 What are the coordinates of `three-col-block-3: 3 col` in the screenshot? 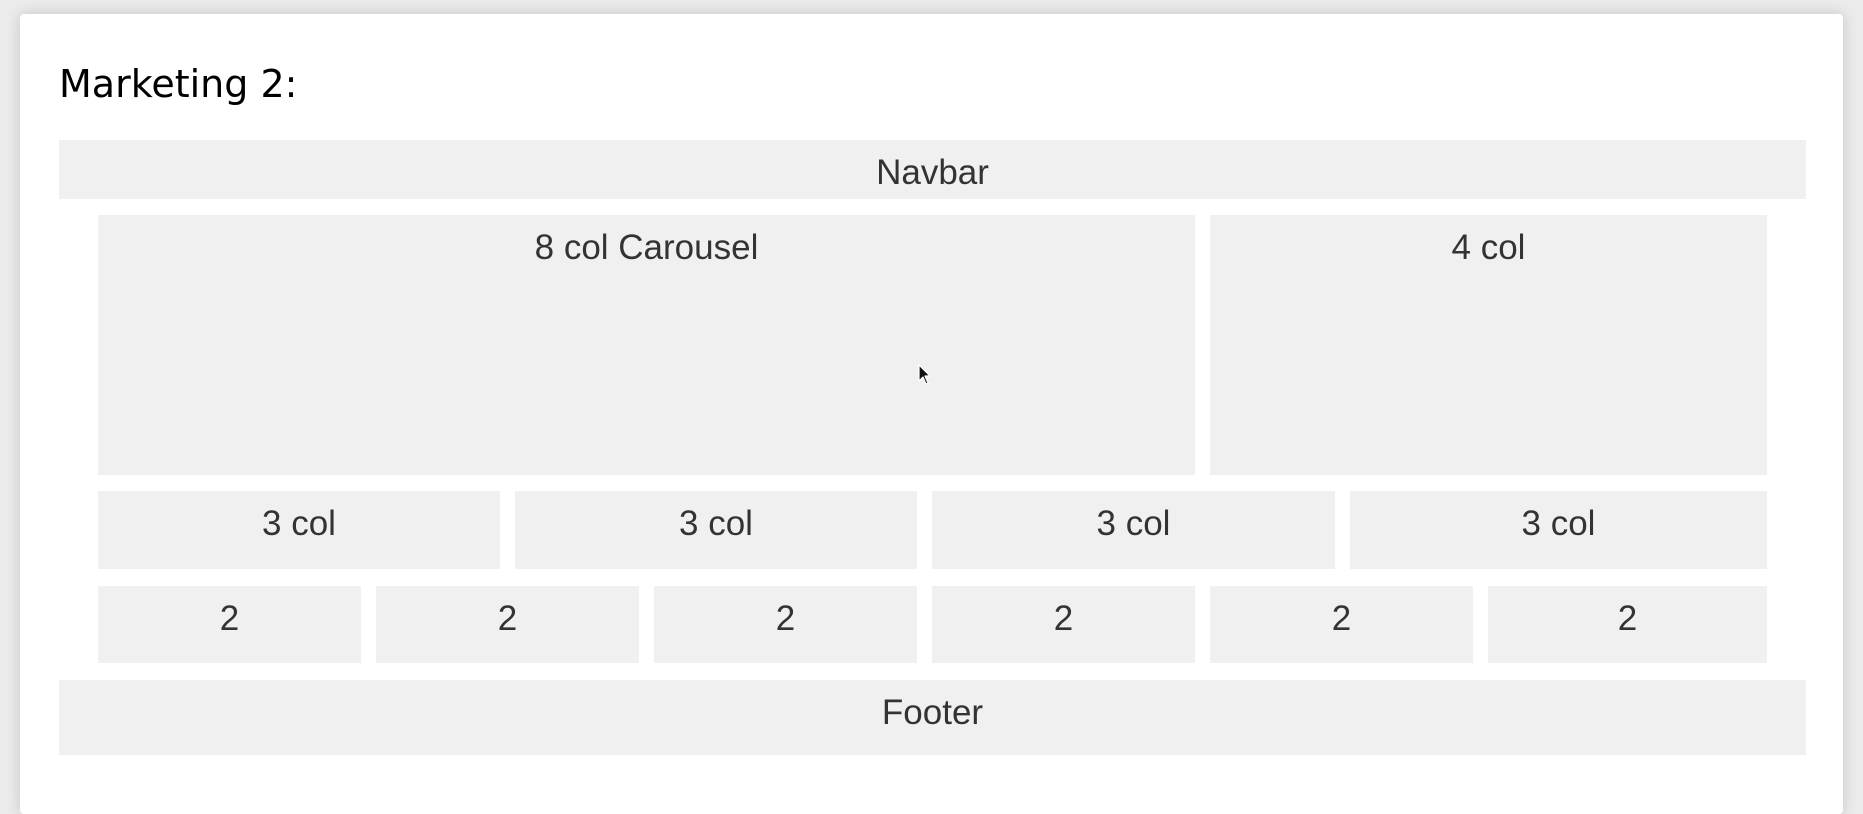 It's located at (1133, 530).